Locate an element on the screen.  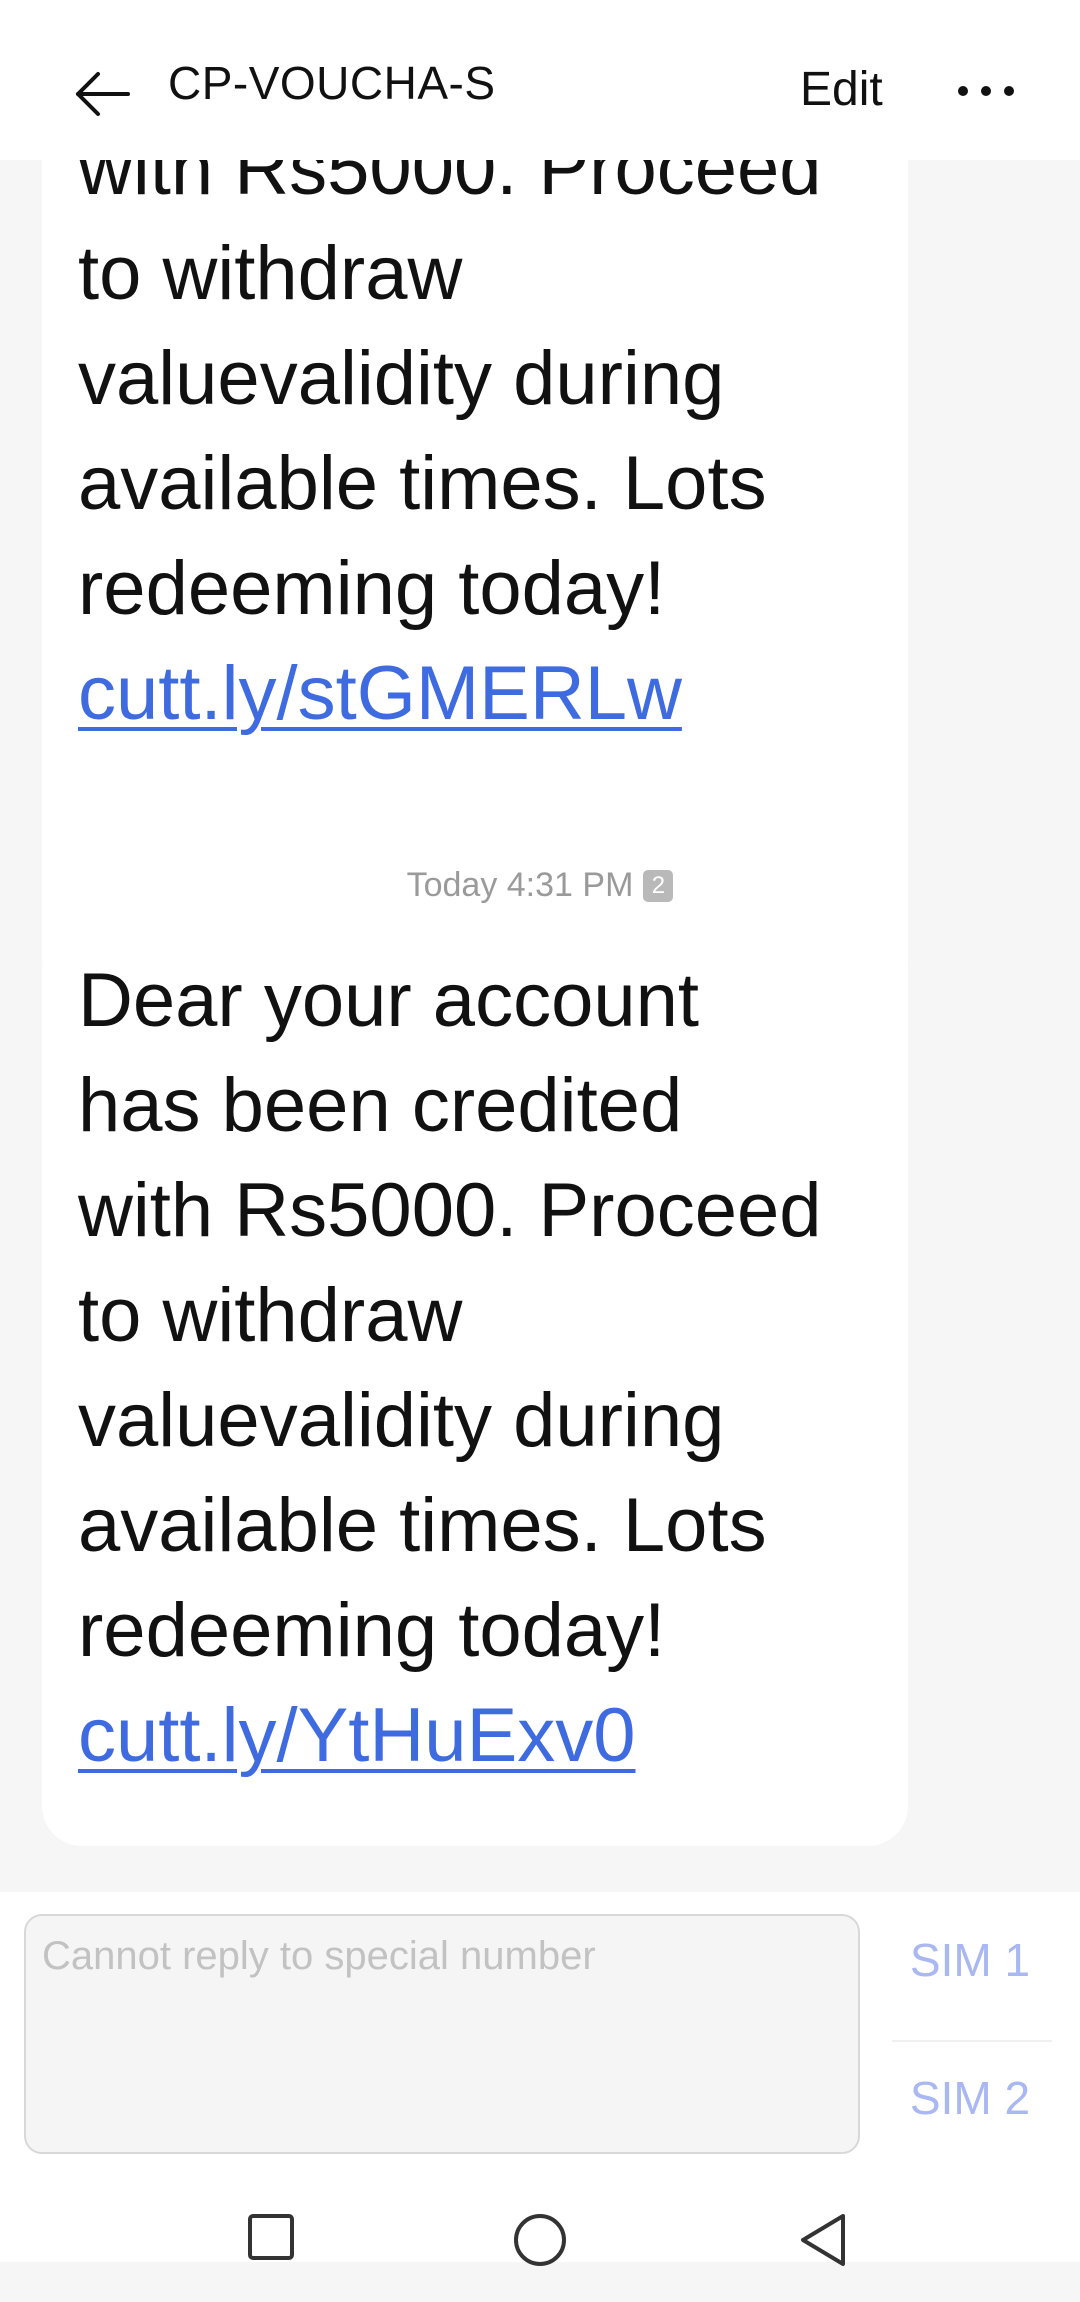
recents-button is located at coordinates (271, 2257).